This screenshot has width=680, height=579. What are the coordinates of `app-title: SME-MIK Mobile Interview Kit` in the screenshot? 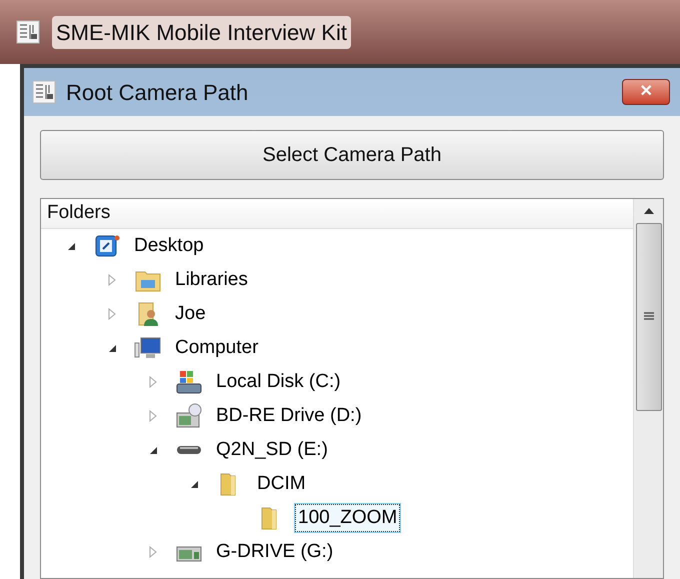 It's located at (201, 32).